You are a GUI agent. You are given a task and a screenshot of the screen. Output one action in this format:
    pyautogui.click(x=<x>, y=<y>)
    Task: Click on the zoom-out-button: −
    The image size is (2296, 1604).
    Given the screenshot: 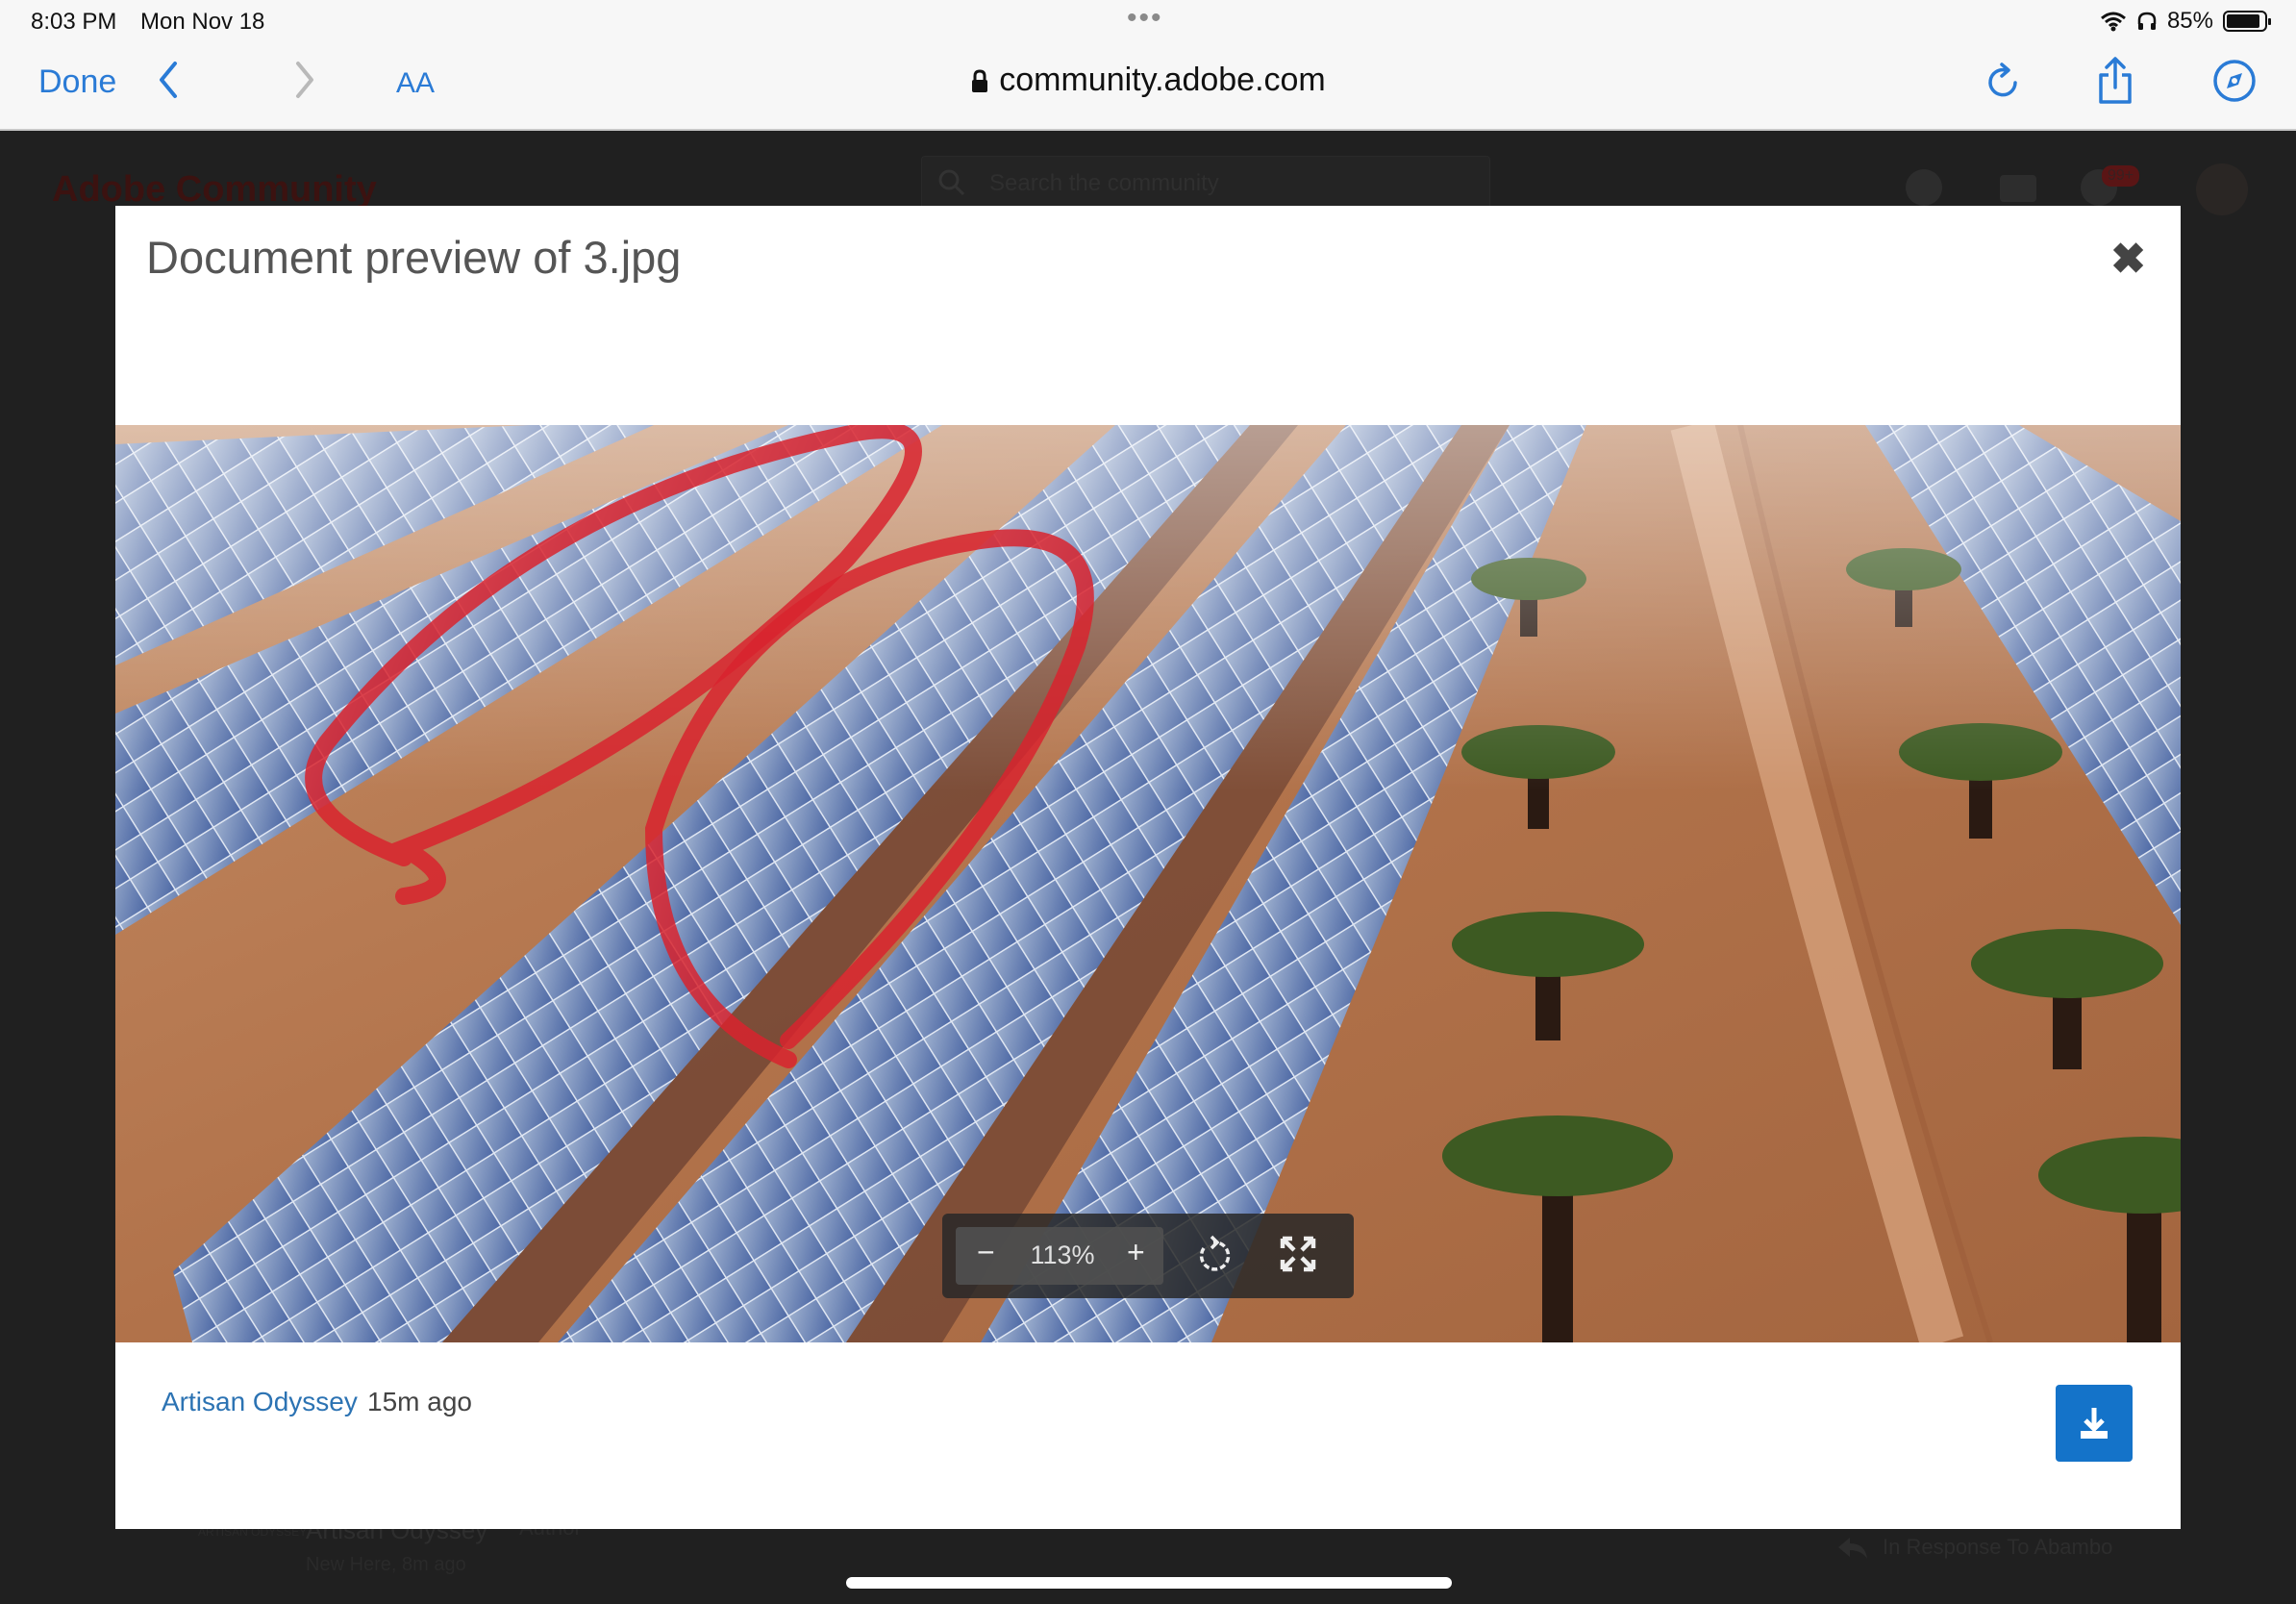 What is the action you would take?
    pyautogui.click(x=986, y=1252)
    